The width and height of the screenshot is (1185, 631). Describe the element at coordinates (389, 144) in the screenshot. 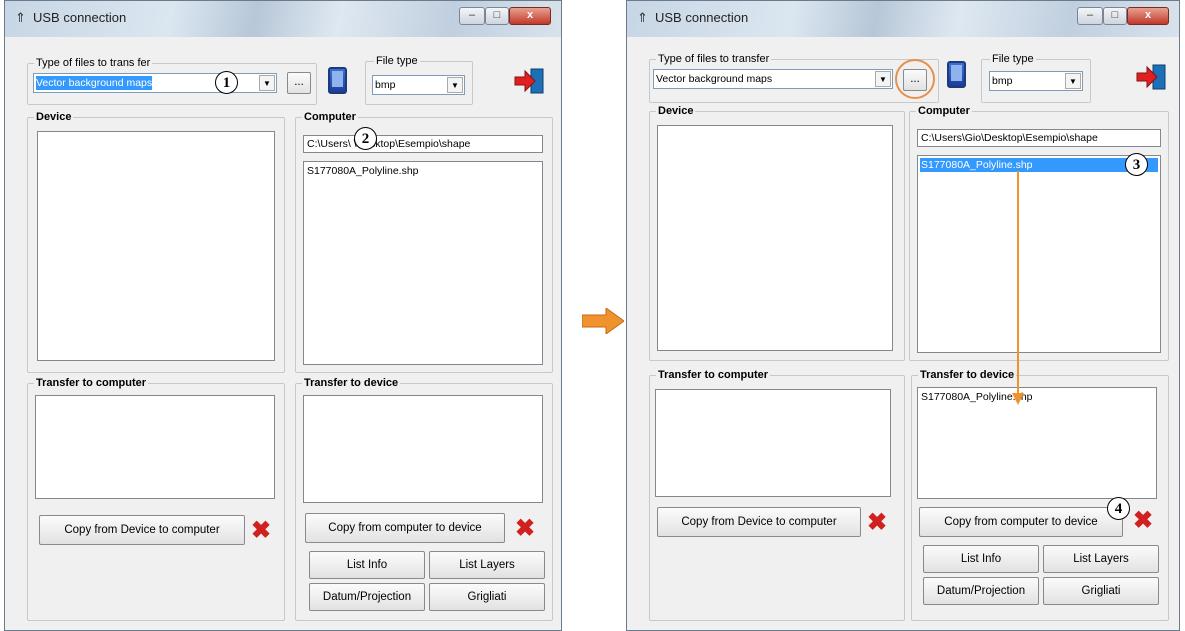

I see `computer-path: C:\Users\ \Desktop\Esempio\shape` at that location.